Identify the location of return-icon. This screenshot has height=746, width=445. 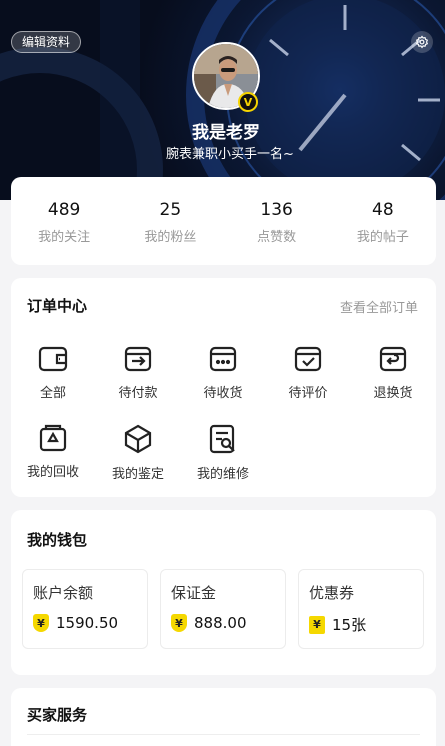
(393, 359).